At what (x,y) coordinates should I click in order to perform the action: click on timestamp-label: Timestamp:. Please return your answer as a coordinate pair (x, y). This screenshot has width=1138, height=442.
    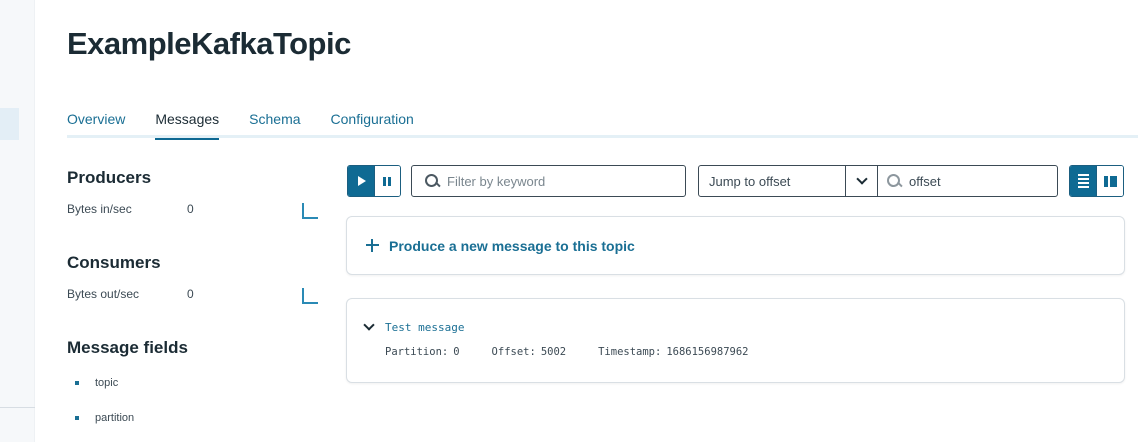
    Looking at the image, I should click on (630, 352).